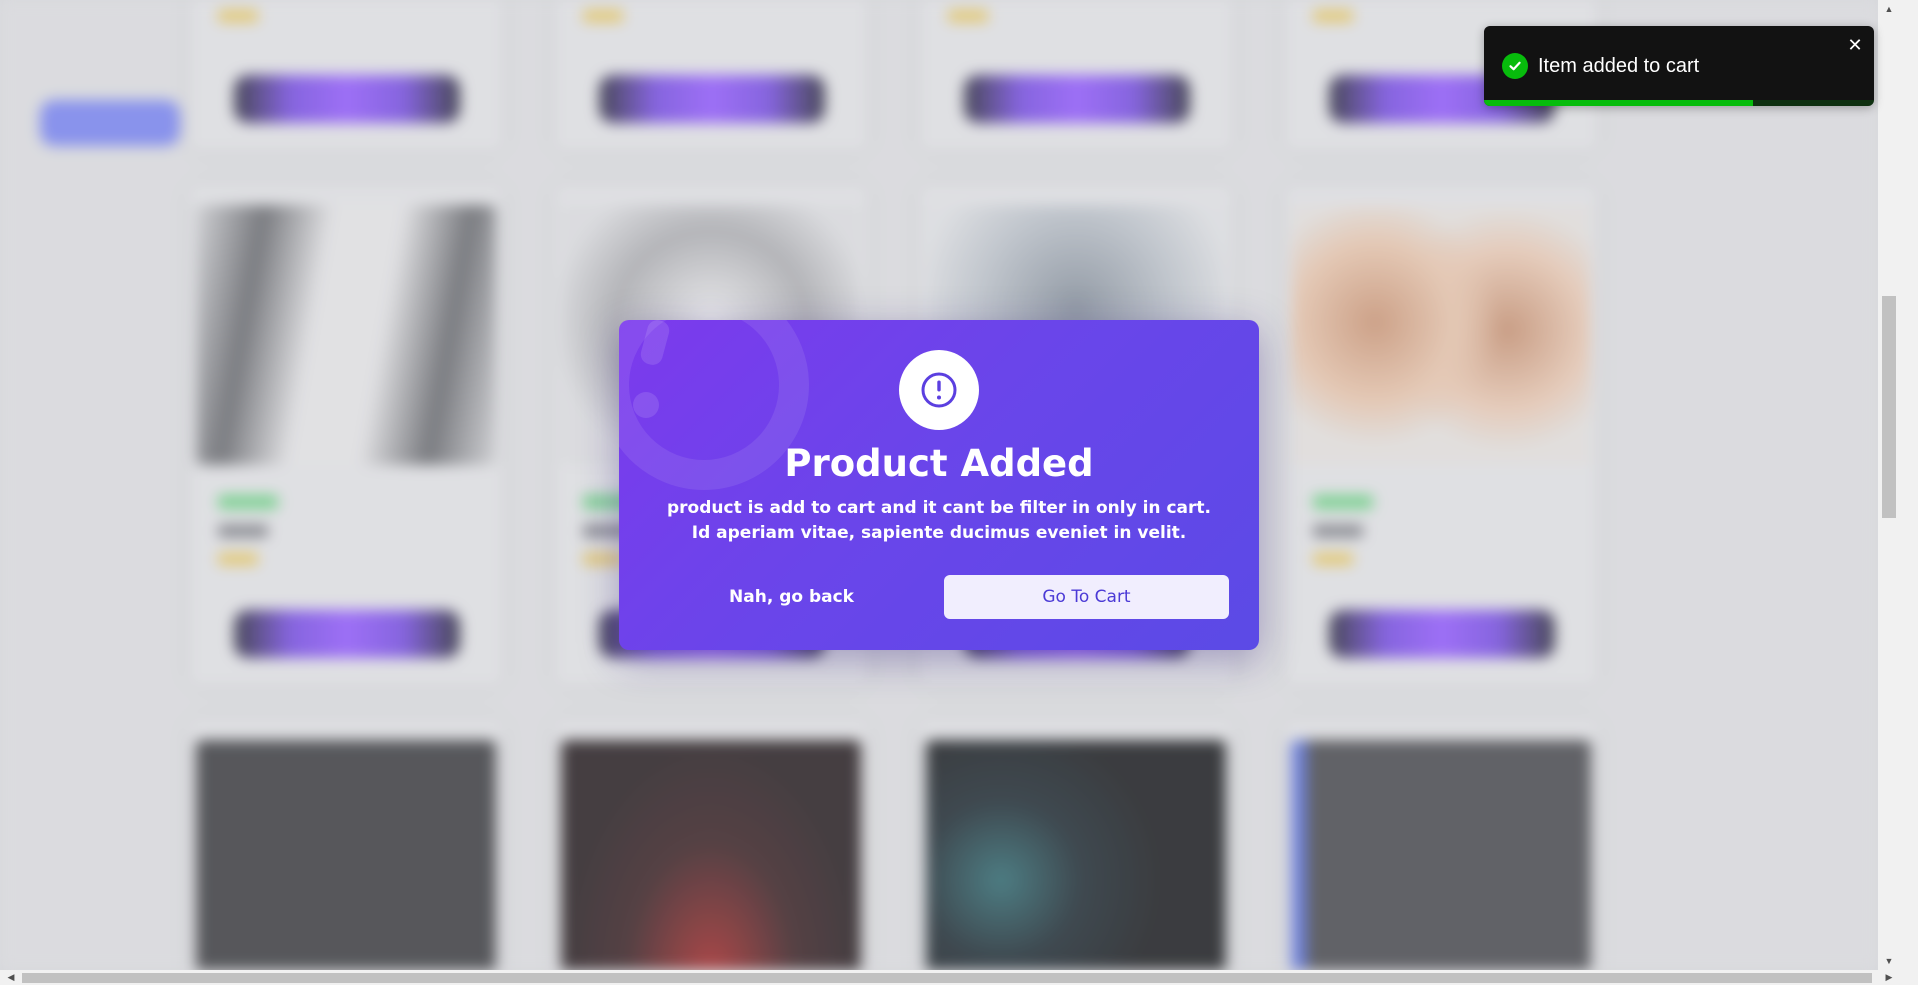 The image size is (1918, 985). Describe the element at coordinates (1855, 45) in the screenshot. I see `close-icon: ✕` at that location.